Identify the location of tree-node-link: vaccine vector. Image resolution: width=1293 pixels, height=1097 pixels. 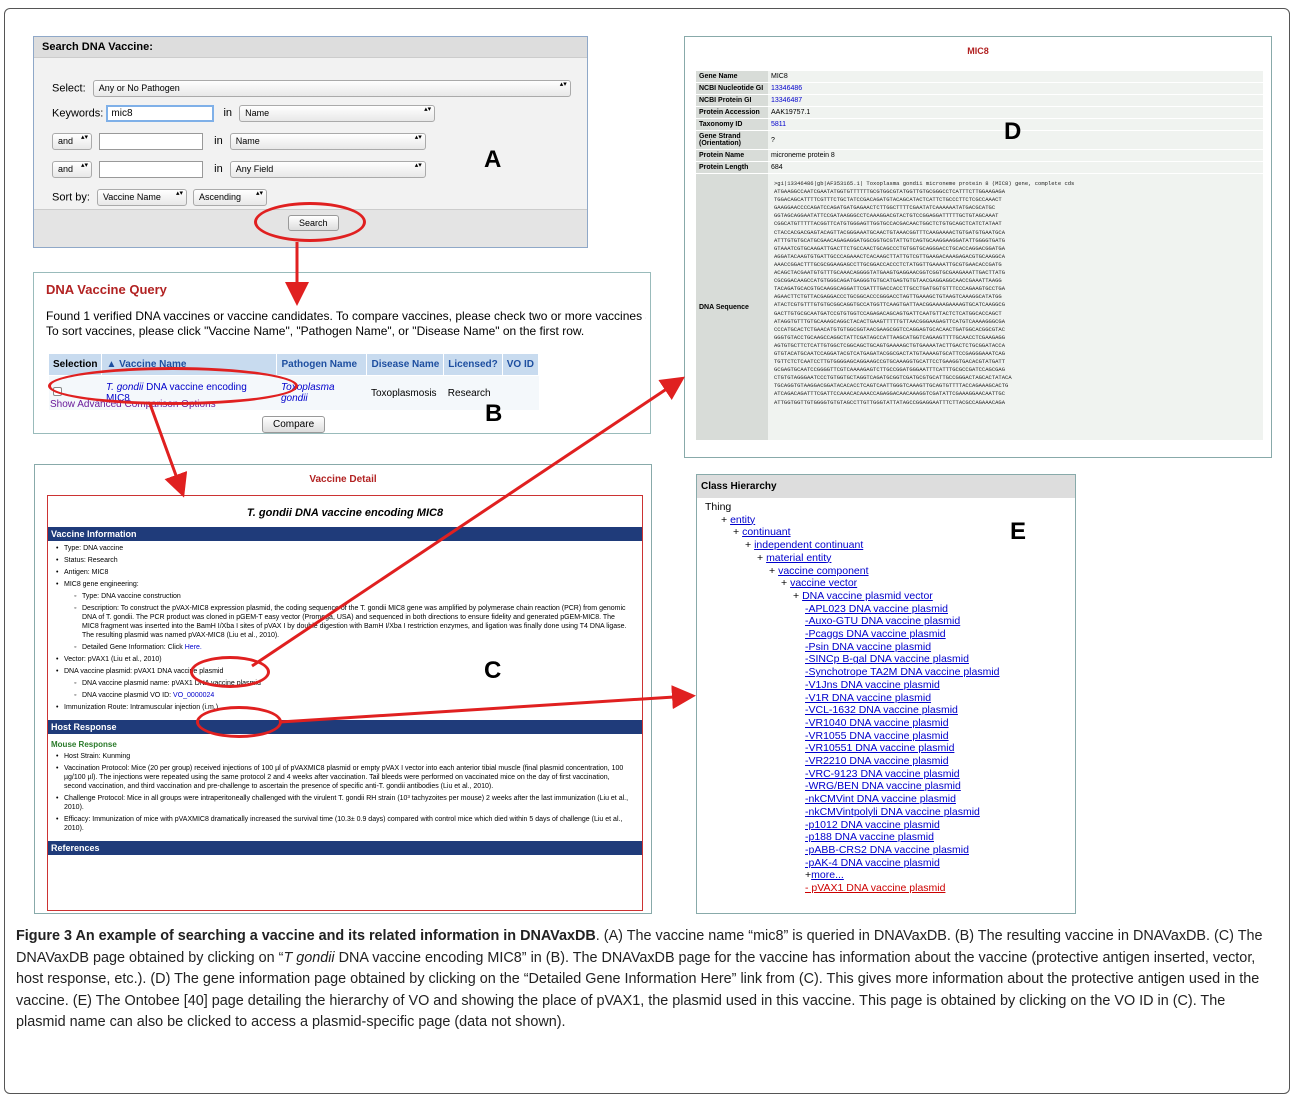
(823, 583).